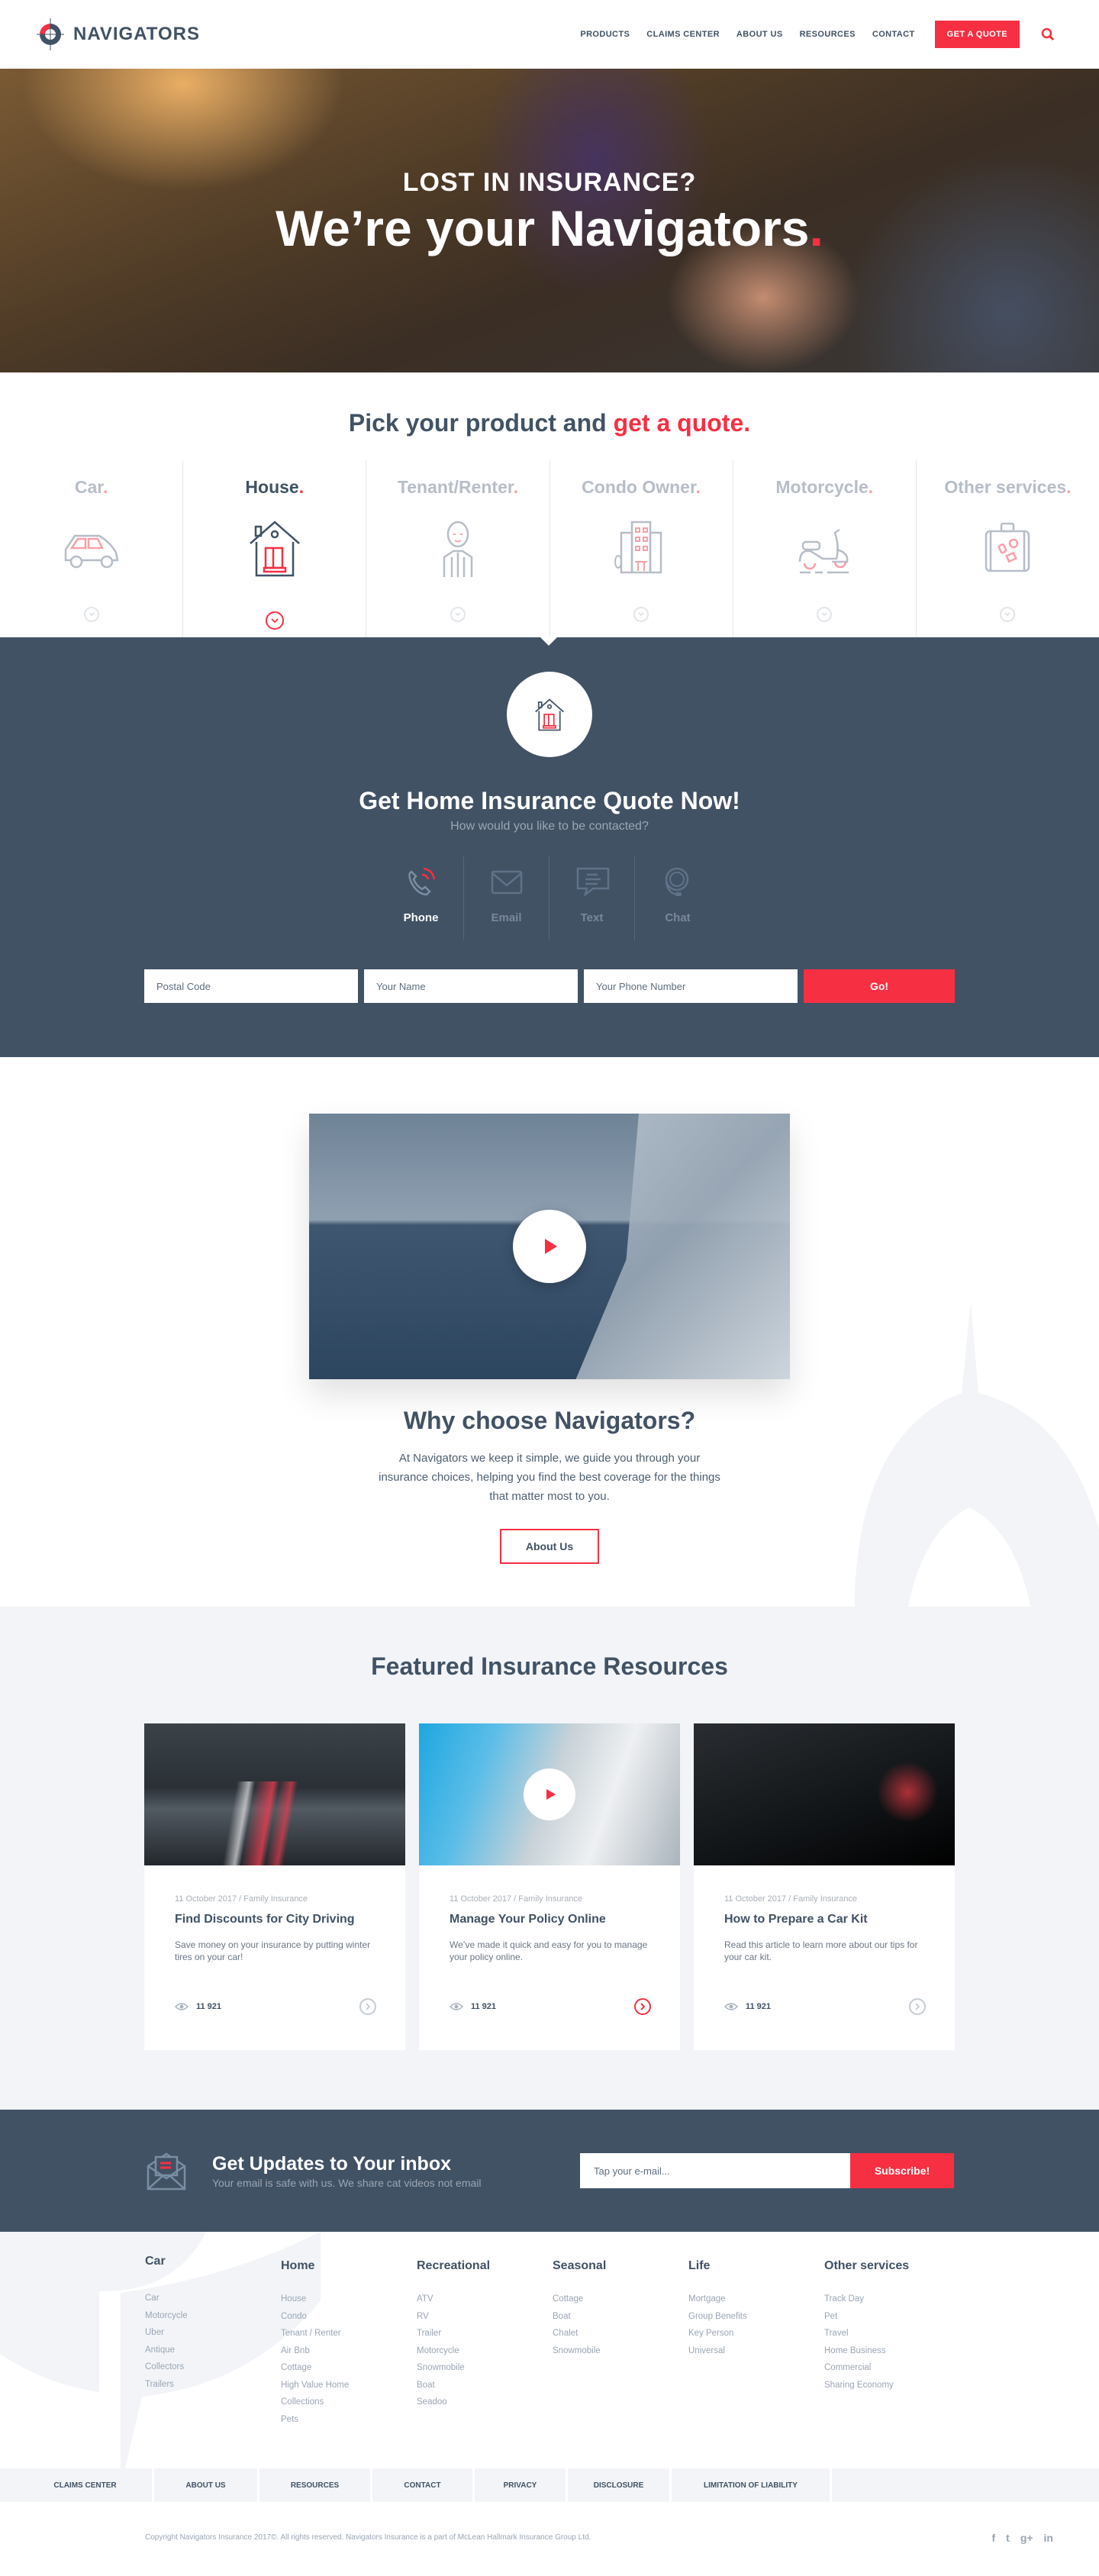  Describe the element at coordinates (349, 2386) in the screenshot. I see `footer-link: High Value Home` at that location.